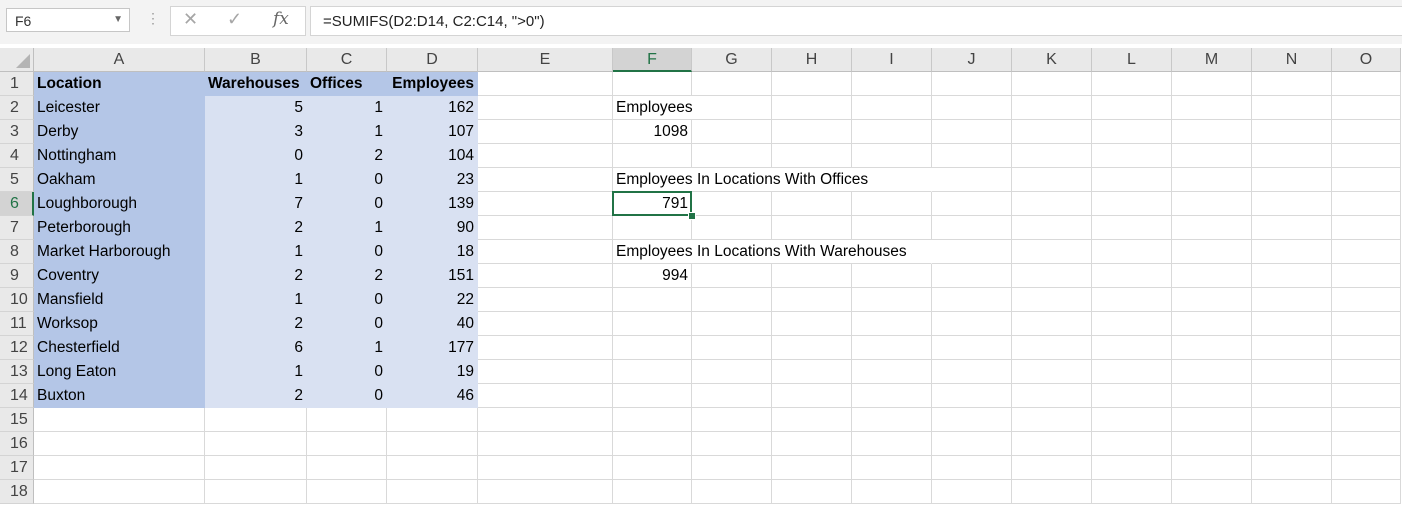  Describe the element at coordinates (812, 60) in the screenshot. I see `column-header-h: H` at that location.